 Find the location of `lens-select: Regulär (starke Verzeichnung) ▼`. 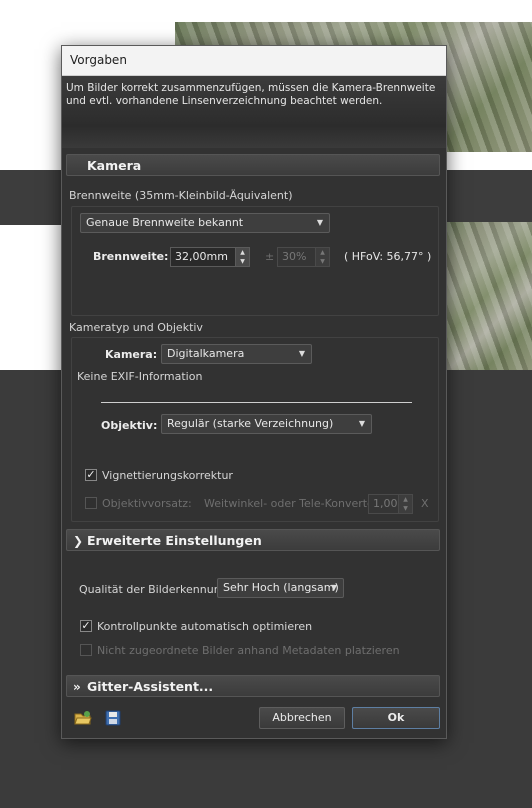

lens-select: Regulär (starke Verzeichnung) ▼ is located at coordinates (266, 424).